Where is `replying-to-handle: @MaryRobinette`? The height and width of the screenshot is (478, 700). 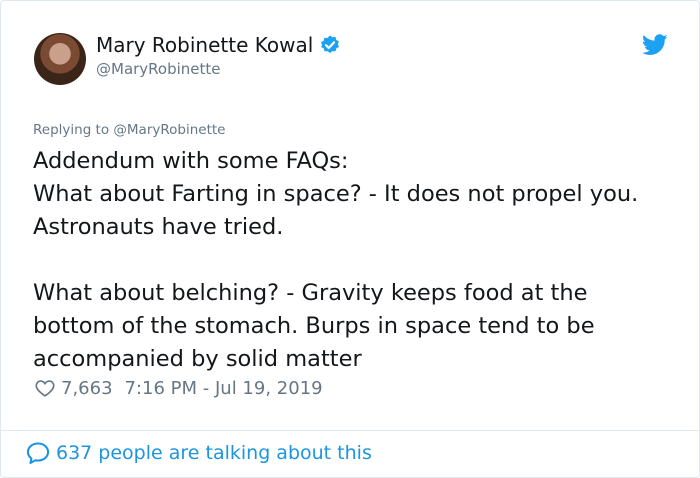 replying-to-handle: @MaryRobinette is located at coordinates (169, 130).